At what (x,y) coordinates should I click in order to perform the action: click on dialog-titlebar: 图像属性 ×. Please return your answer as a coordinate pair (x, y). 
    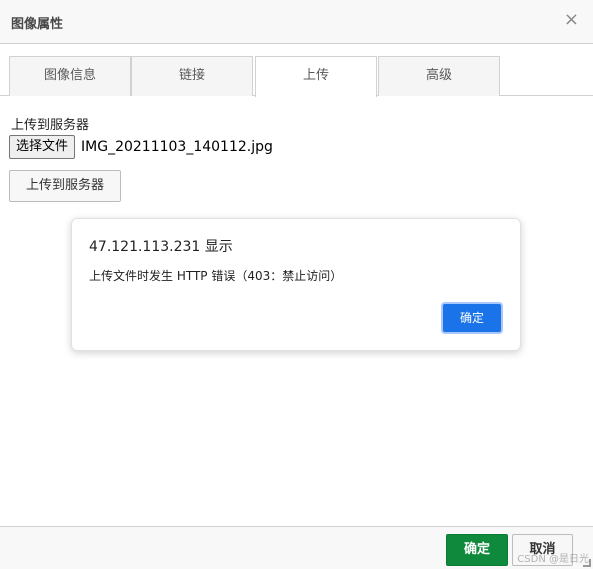
    Looking at the image, I should click on (296, 22).